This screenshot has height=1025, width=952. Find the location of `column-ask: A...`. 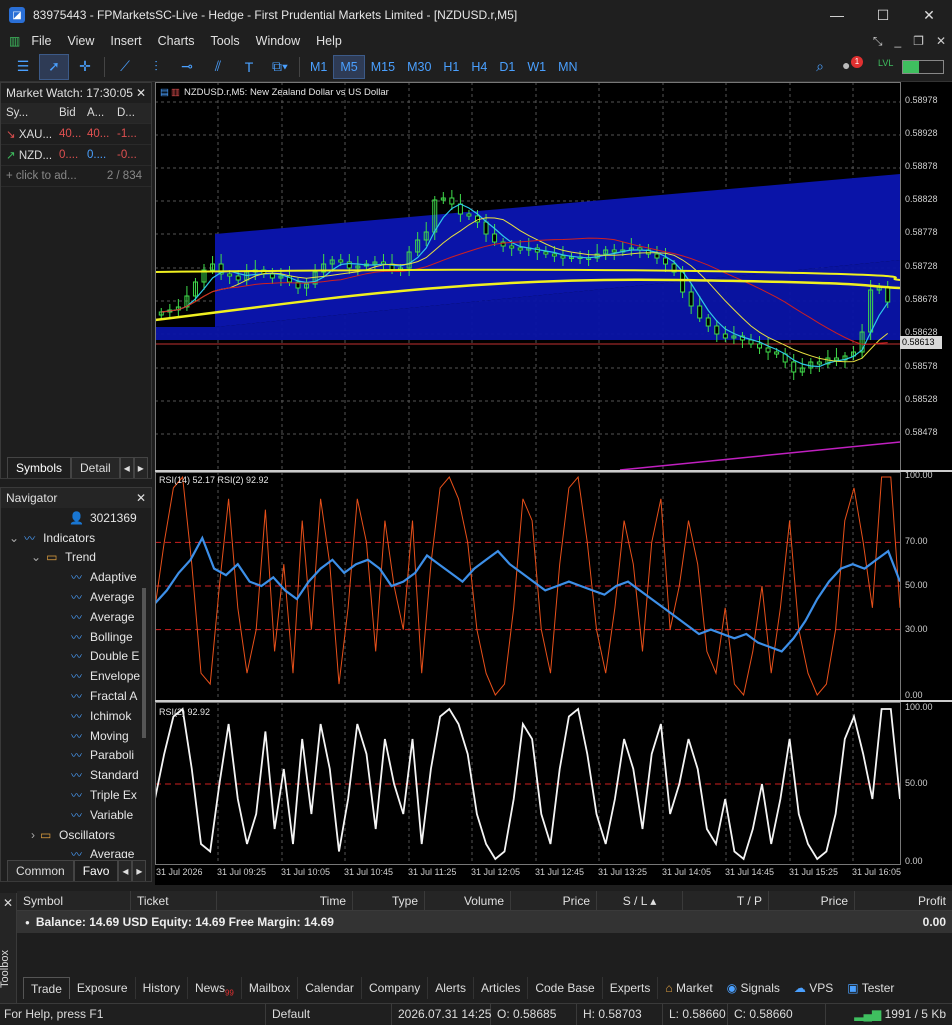

column-ask: A... is located at coordinates (102, 113).